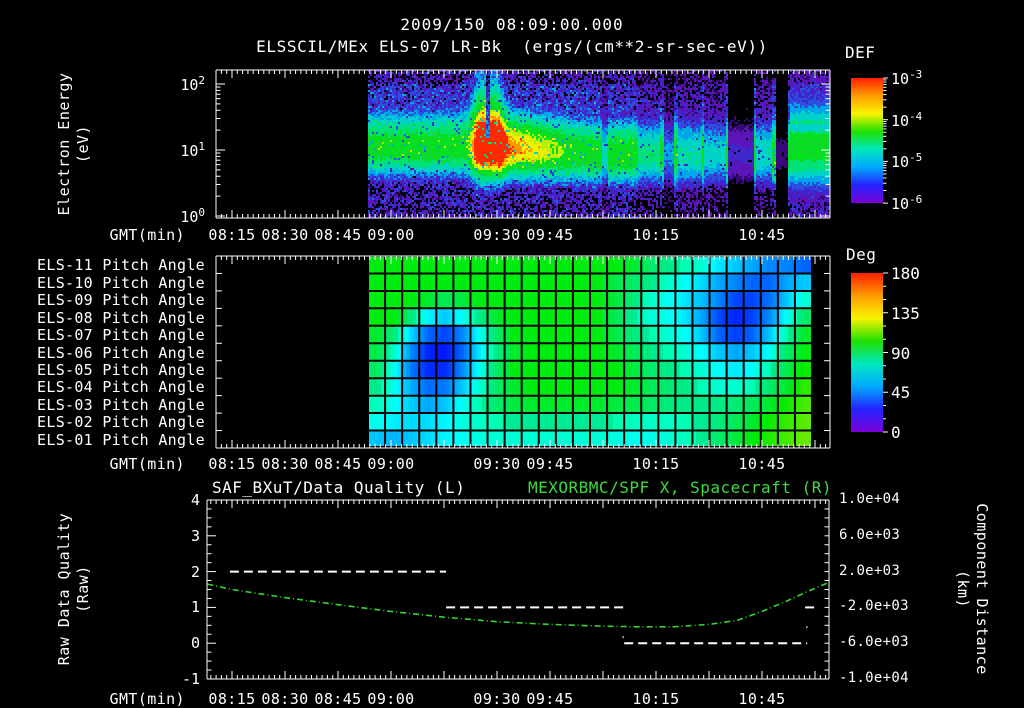 The width and height of the screenshot is (1024, 708). I want to click on x-tick-label-top: 08:30, so click(285, 235).